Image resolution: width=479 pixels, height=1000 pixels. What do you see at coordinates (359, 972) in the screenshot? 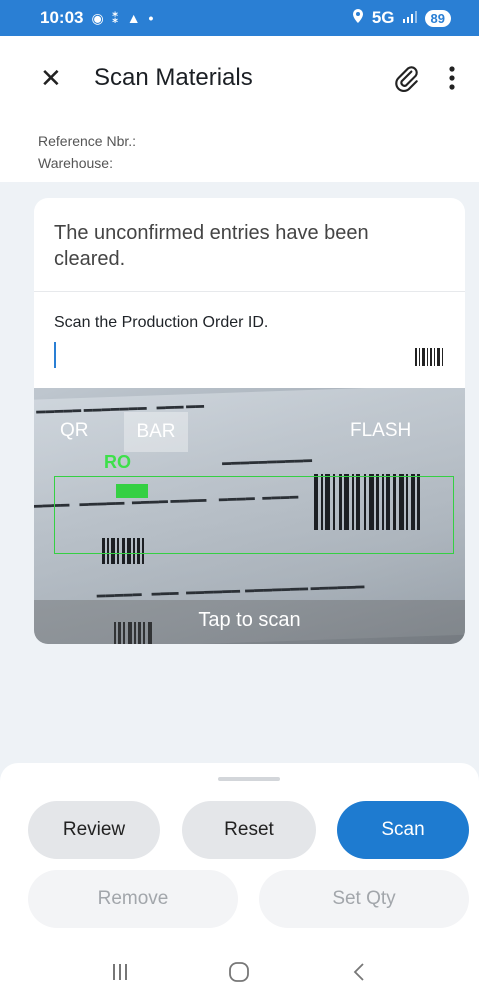
I see `back-icon` at bounding box center [359, 972].